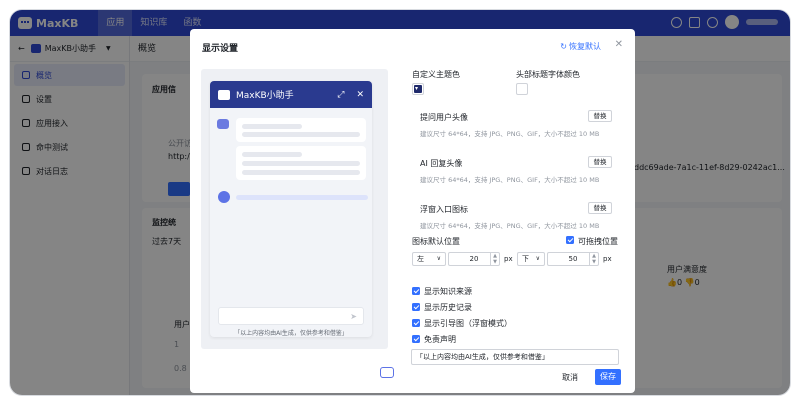 The image size is (800, 405). Describe the element at coordinates (600, 162) in the screenshot. I see `replace-ai-avatar-button: 替换` at that location.